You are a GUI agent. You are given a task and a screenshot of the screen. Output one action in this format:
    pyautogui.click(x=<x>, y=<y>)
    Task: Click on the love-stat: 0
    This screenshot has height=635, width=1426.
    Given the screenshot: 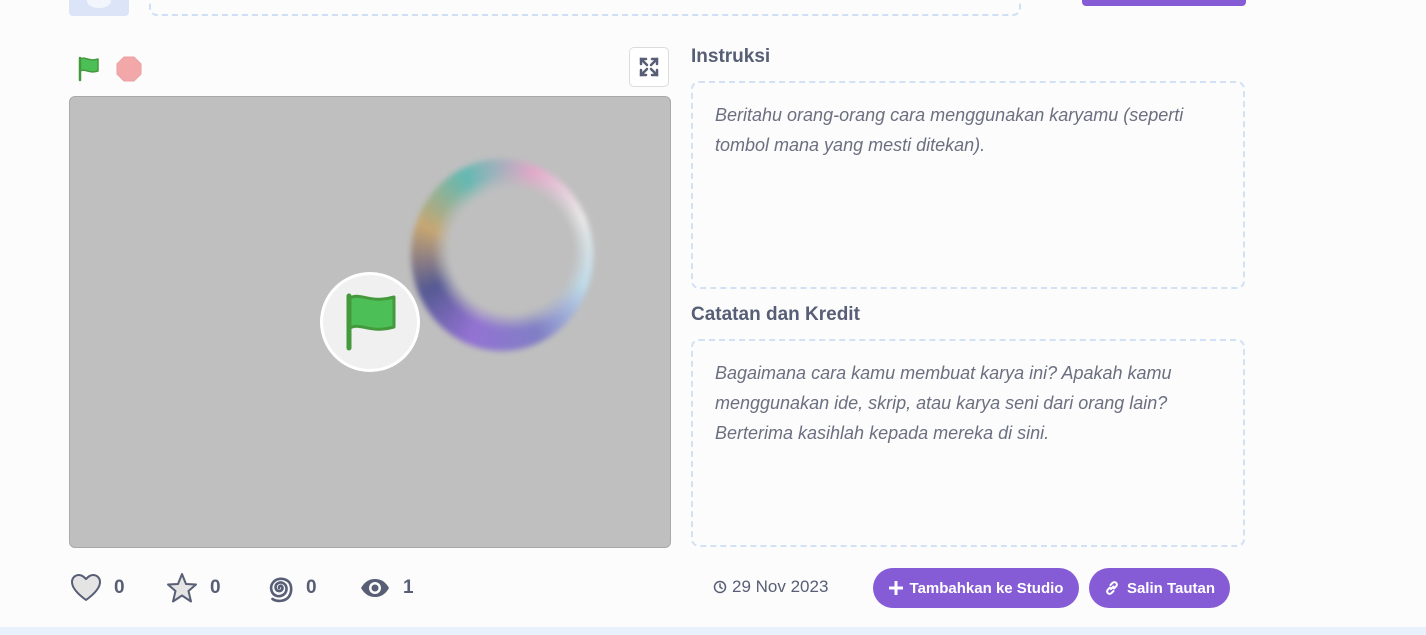 What is the action you would take?
    pyautogui.click(x=97, y=588)
    